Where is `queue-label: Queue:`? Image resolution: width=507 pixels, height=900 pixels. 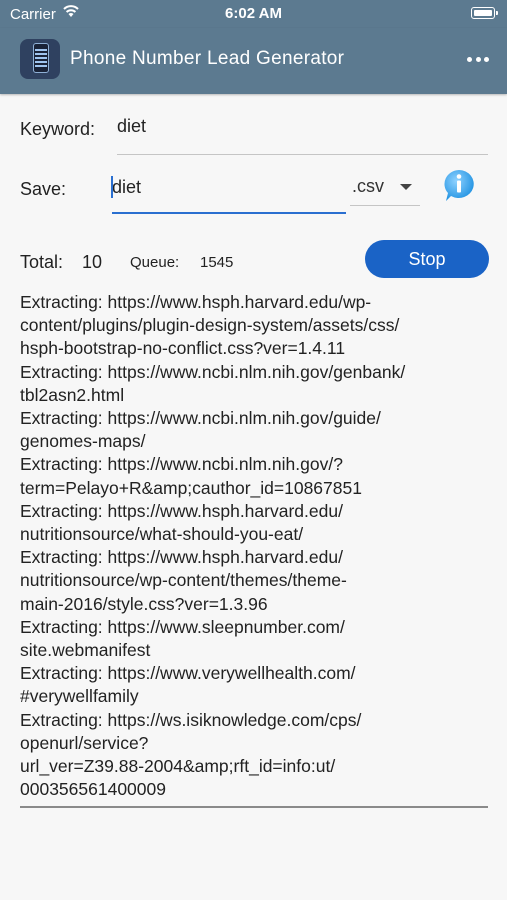
queue-label: Queue: is located at coordinates (155, 262).